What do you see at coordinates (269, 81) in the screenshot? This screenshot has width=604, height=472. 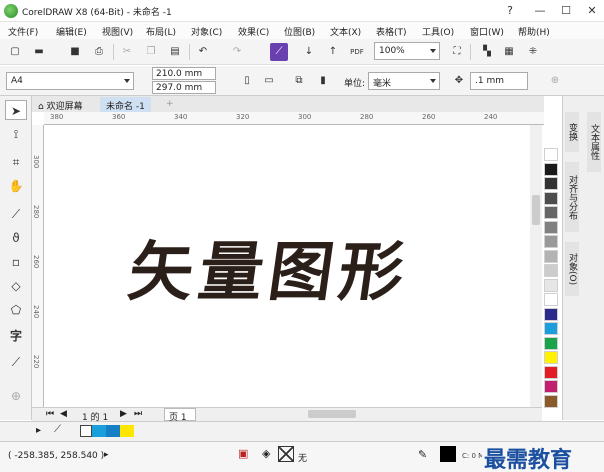 I see `landscape-icon: ▭` at bounding box center [269, 81].